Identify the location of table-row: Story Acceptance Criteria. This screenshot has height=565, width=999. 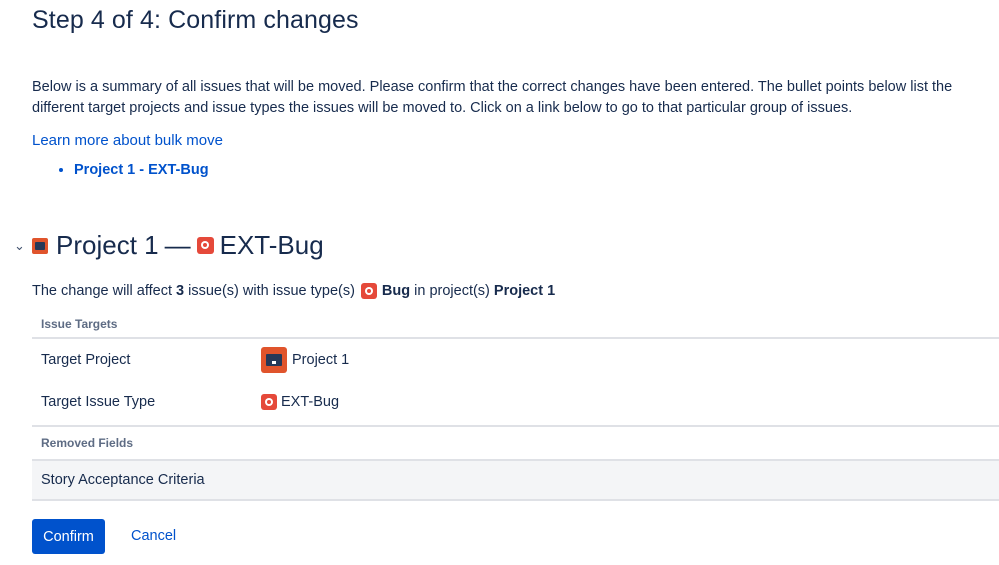
(515, 481).